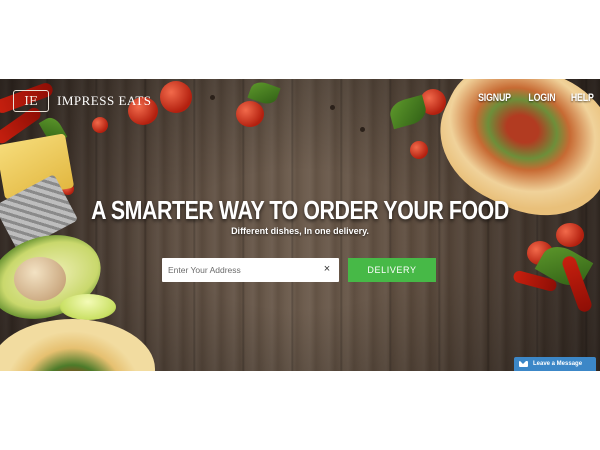  What do you see at coordinates (392, 270) in the screenshot?
I see `delivery-button: DELIVERY` at bounding box center [392, 270].